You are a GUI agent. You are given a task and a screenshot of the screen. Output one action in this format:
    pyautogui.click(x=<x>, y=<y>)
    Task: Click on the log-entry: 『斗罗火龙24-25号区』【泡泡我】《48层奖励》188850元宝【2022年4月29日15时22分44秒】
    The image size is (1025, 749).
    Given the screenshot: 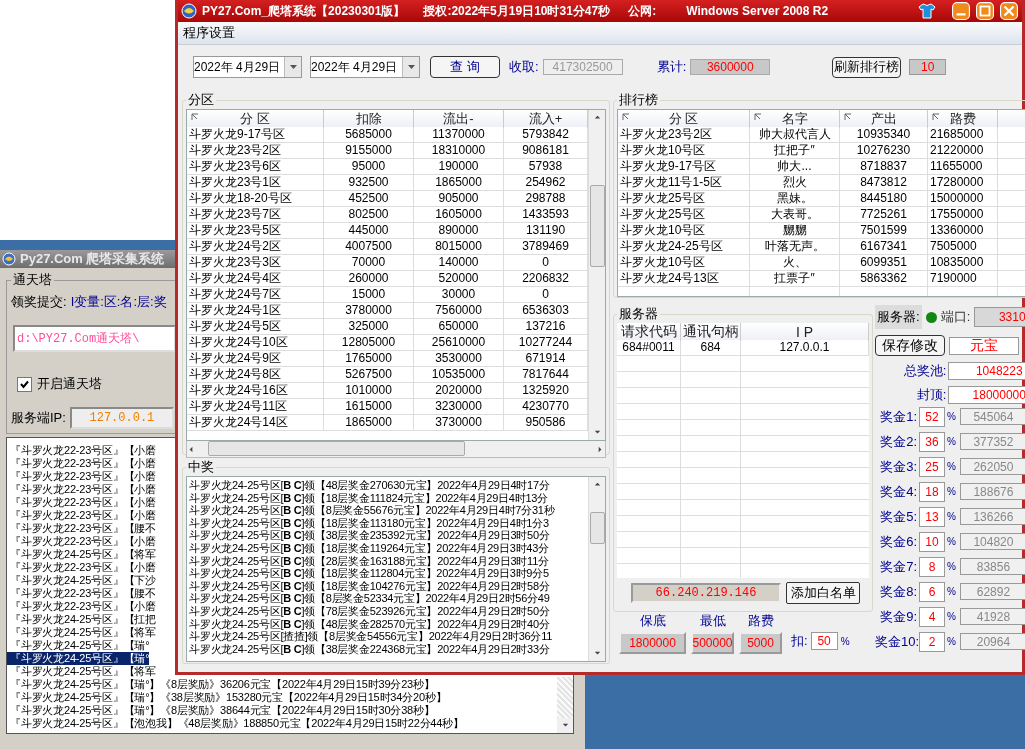 What is the action you would take?
    pyautogui.click(x=235, y=723)
    